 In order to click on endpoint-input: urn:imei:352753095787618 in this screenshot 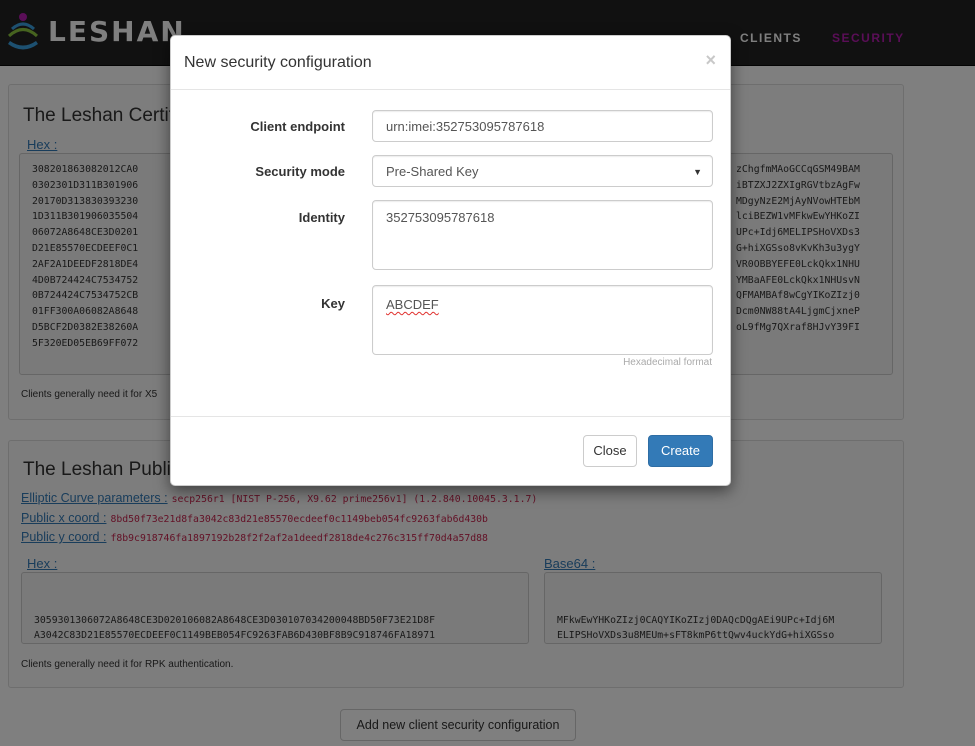, I will do `click(542, 126)`.